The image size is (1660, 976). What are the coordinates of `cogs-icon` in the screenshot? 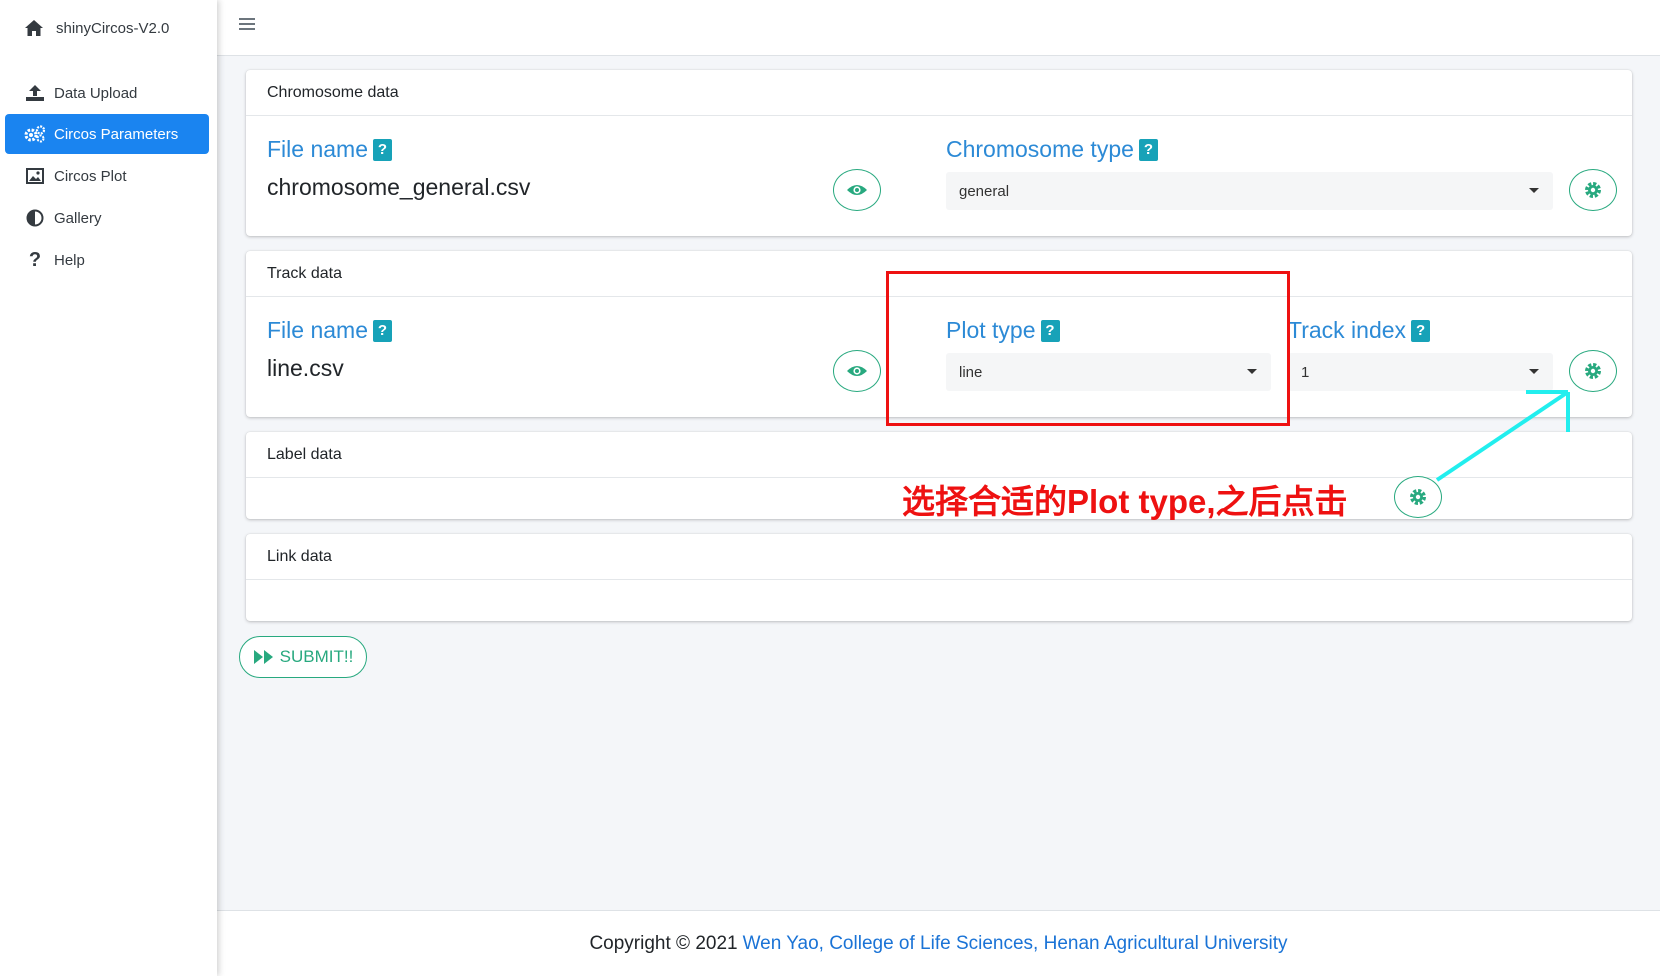 It's located at (35, 134).